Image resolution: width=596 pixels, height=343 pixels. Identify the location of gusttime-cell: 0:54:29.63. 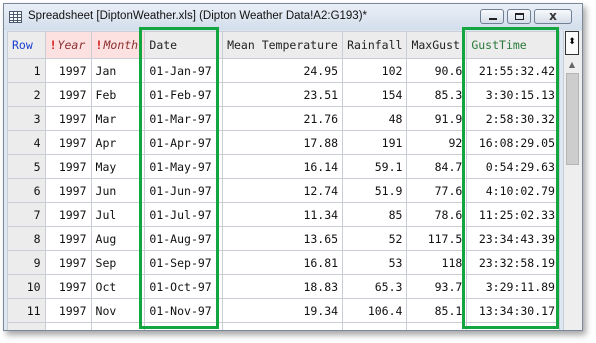
(513, 166).